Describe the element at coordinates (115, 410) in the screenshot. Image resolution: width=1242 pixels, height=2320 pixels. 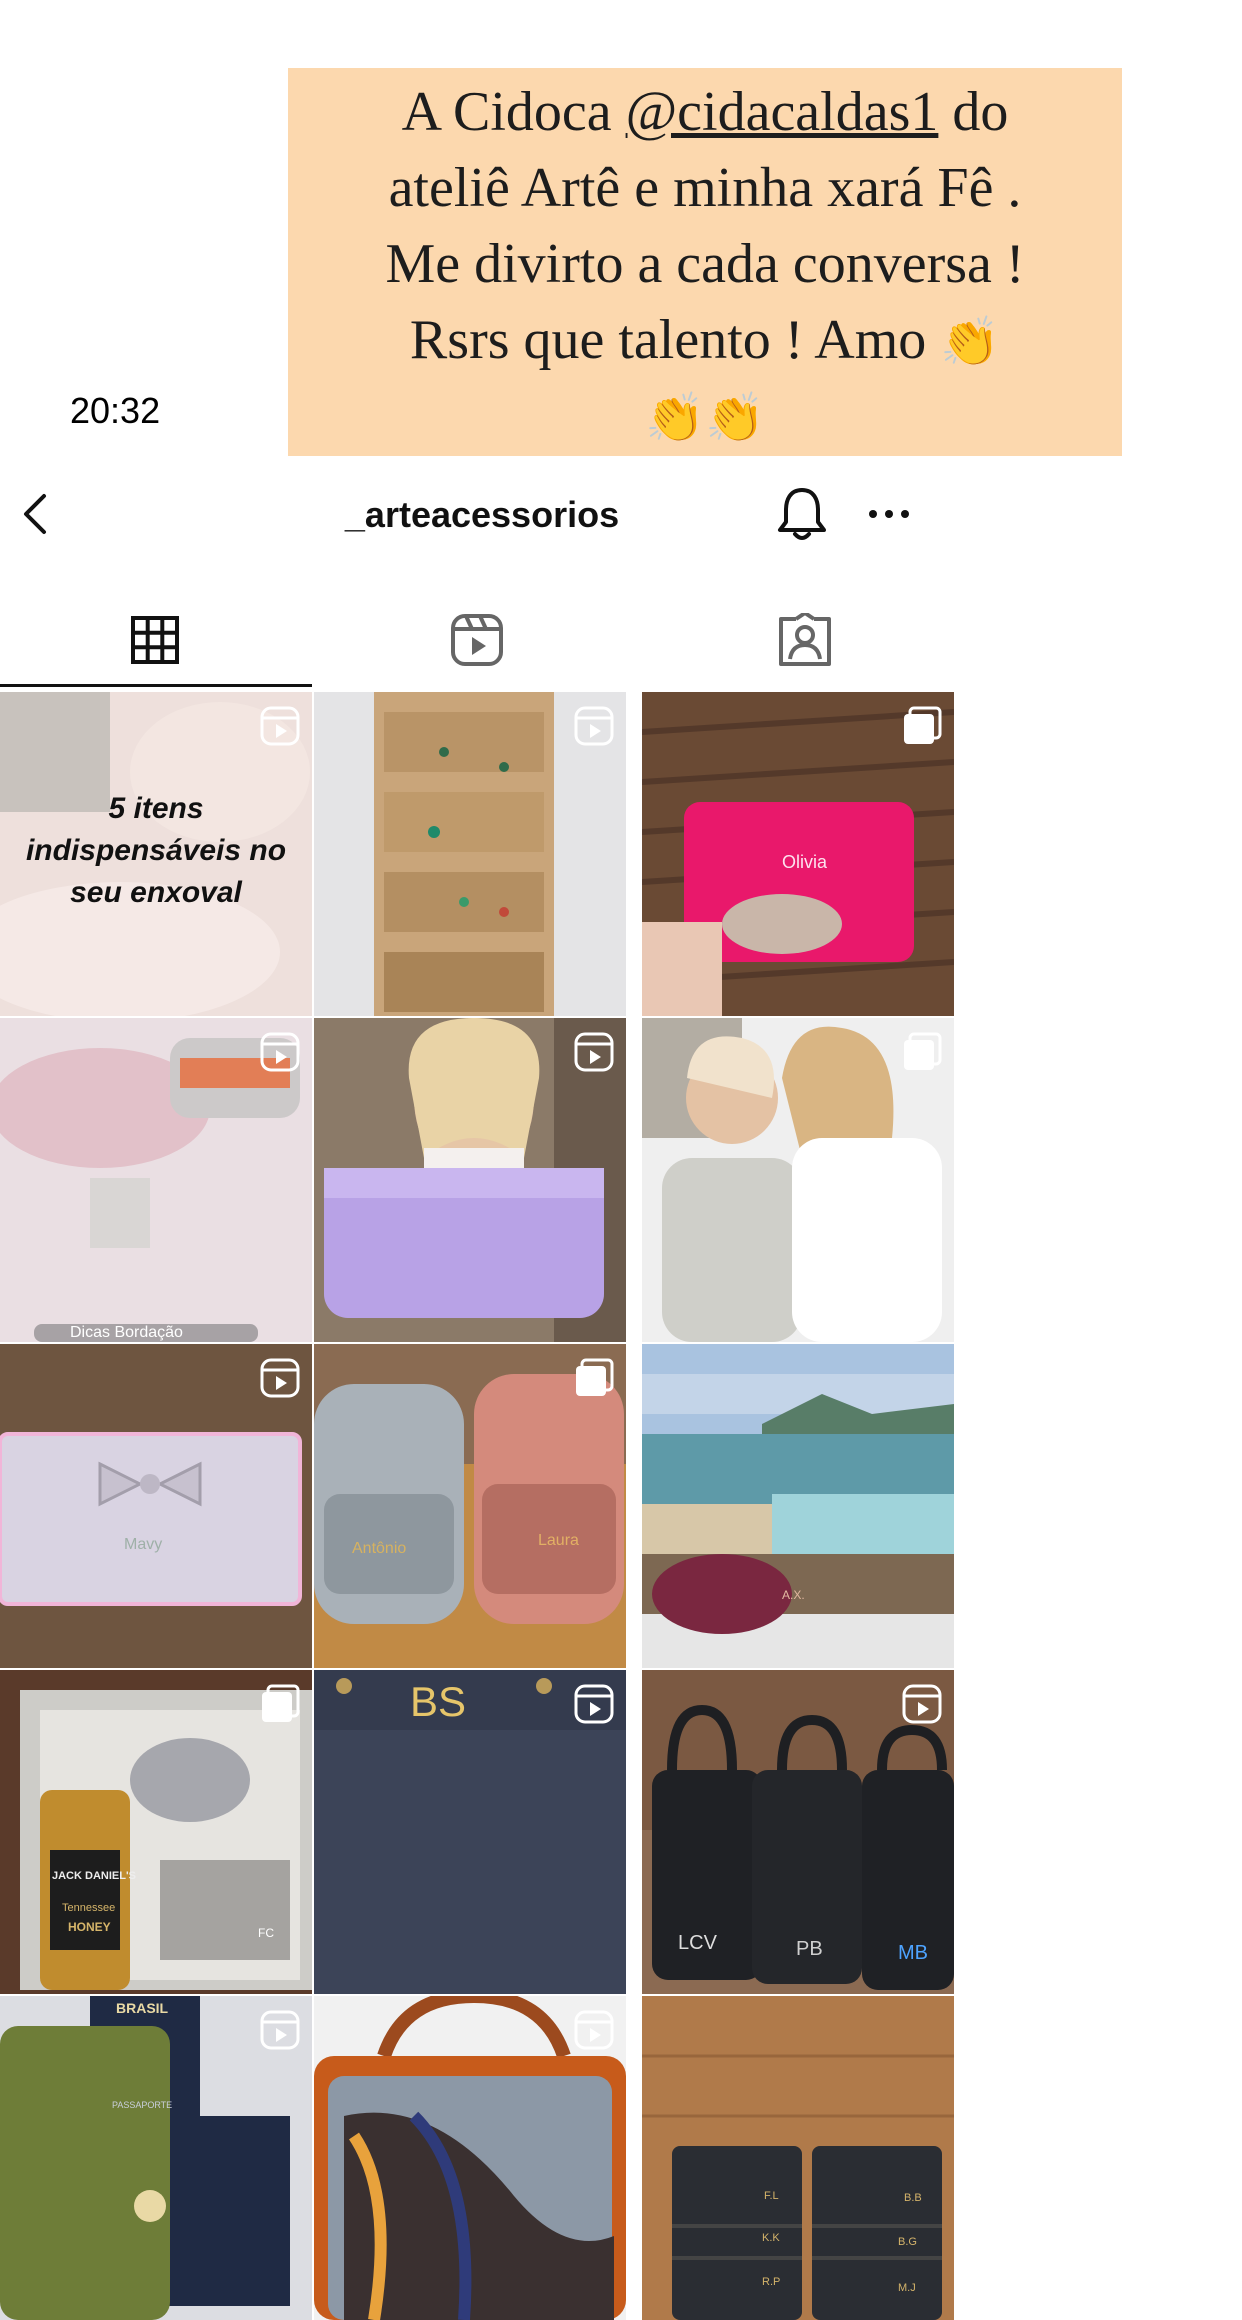
I see `status-bar-time: 20:32` at that location.